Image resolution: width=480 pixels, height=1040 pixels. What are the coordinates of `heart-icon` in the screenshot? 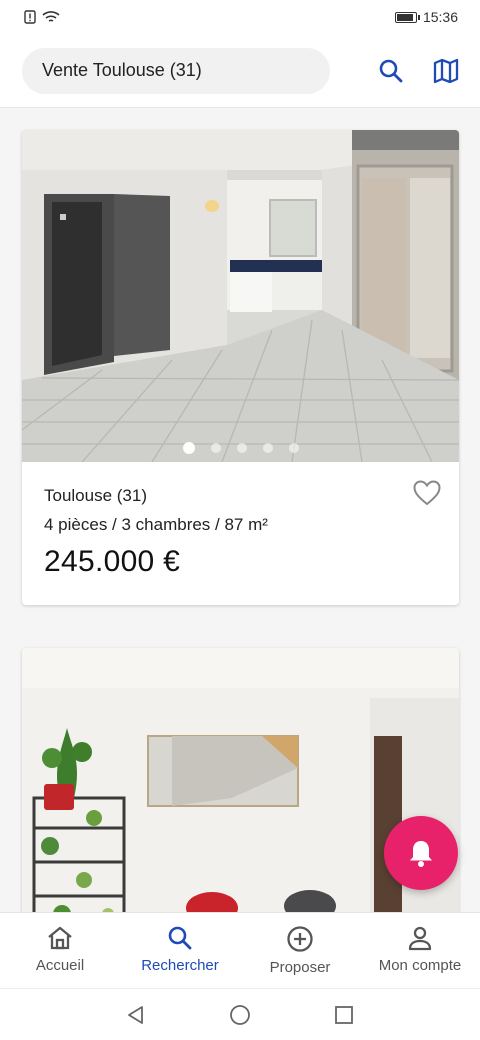 It's located at (427, 493).